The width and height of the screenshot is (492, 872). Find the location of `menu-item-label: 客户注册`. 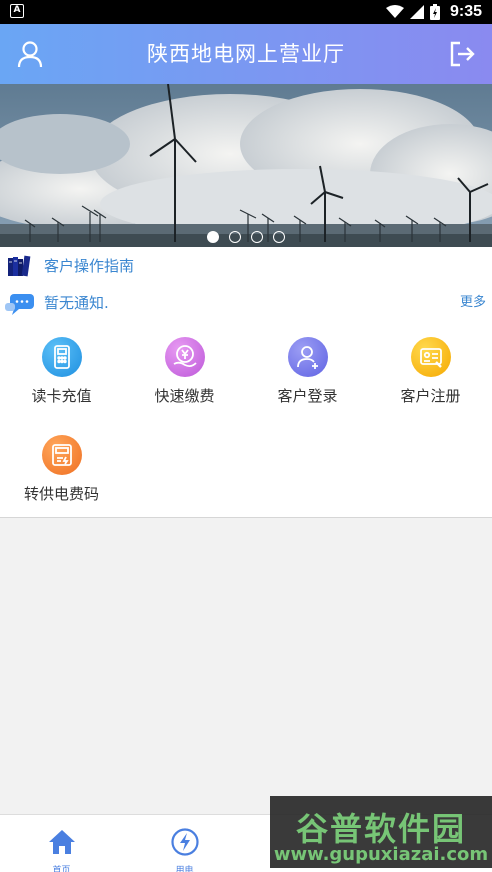

menu-item-label: 客户注册 is located at coordinates (430, 396).